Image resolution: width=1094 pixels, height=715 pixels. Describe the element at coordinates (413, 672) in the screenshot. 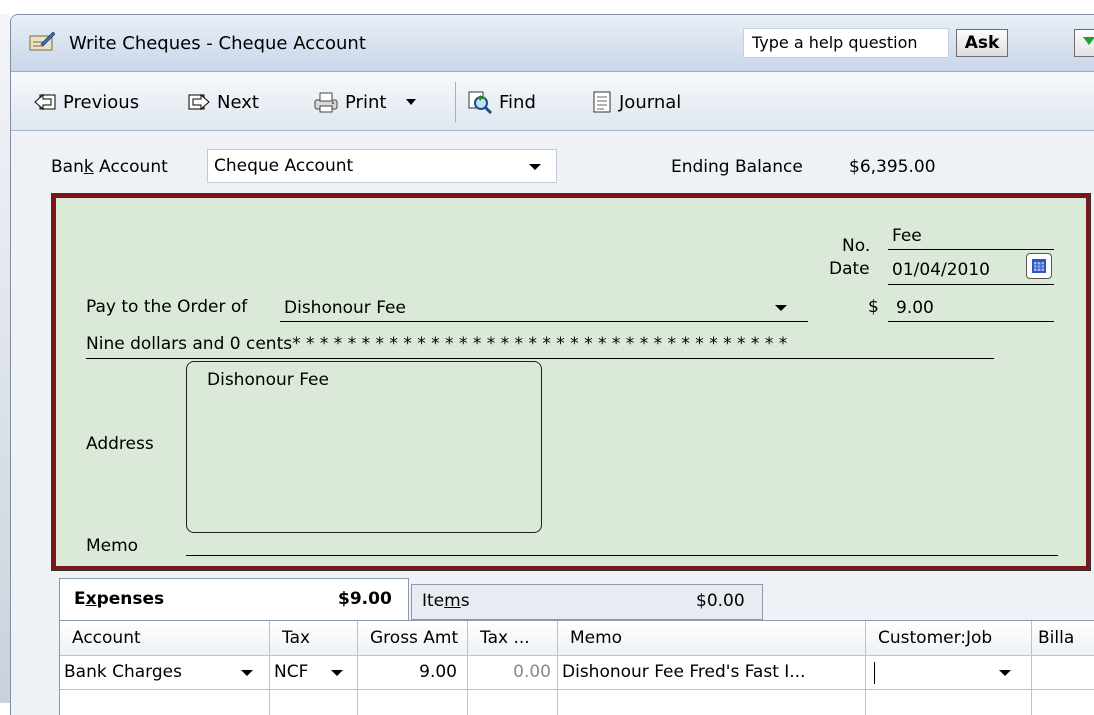

I see `cell-gross-amt: 9.00` at that location.